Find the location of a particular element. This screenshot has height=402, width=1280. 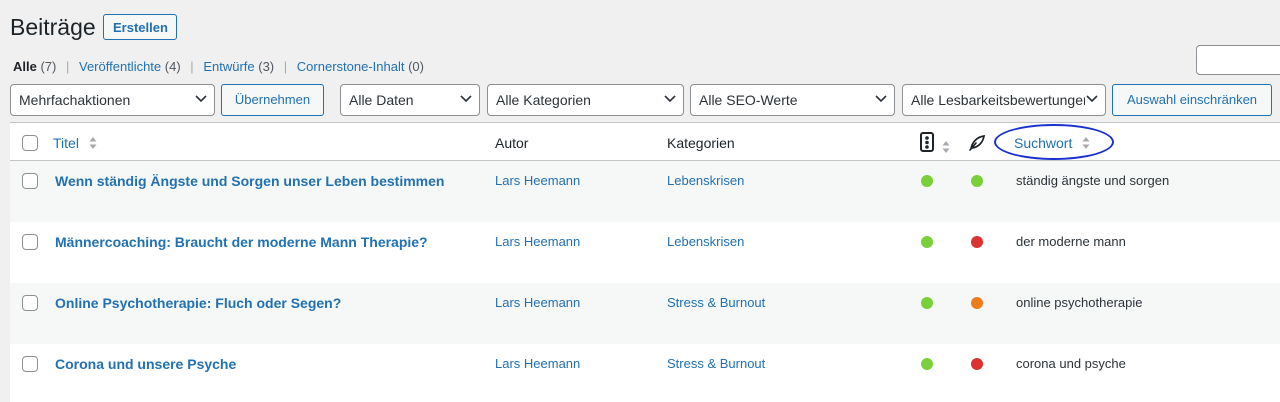

readability-filter-value: Alle Lesbarkeitsbewertungen is located at coordinates (1001, 100).